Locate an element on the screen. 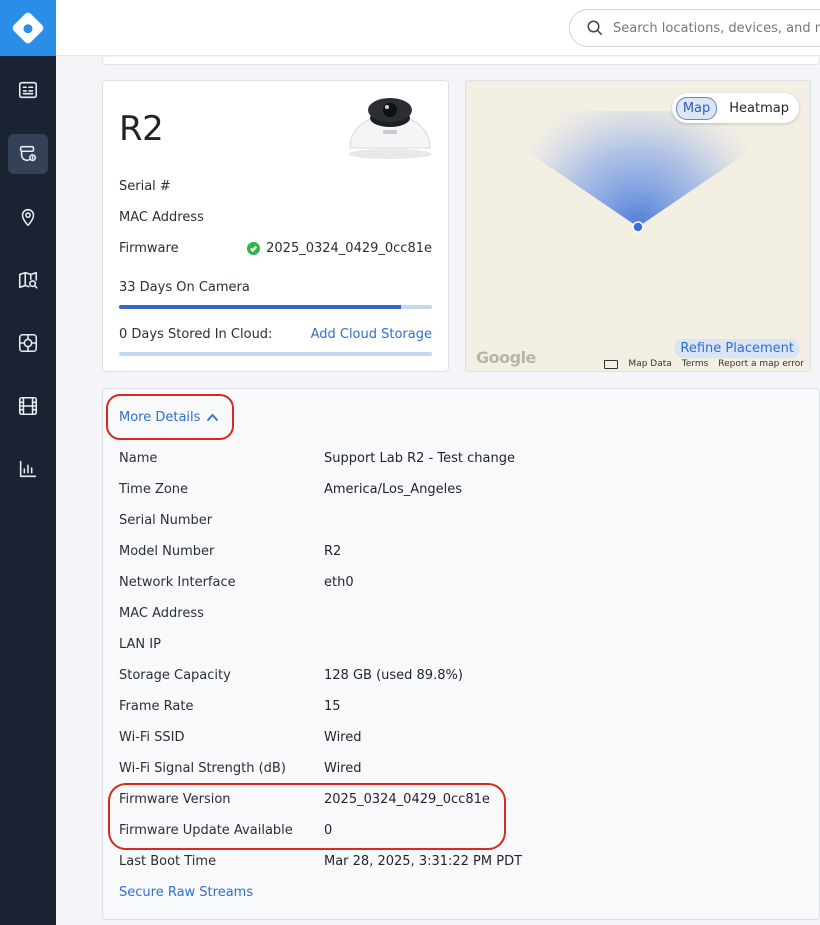 The height and width of the screenshot is (925, 820). detail-label: Frame Rate is located at coordinates (156, 706).